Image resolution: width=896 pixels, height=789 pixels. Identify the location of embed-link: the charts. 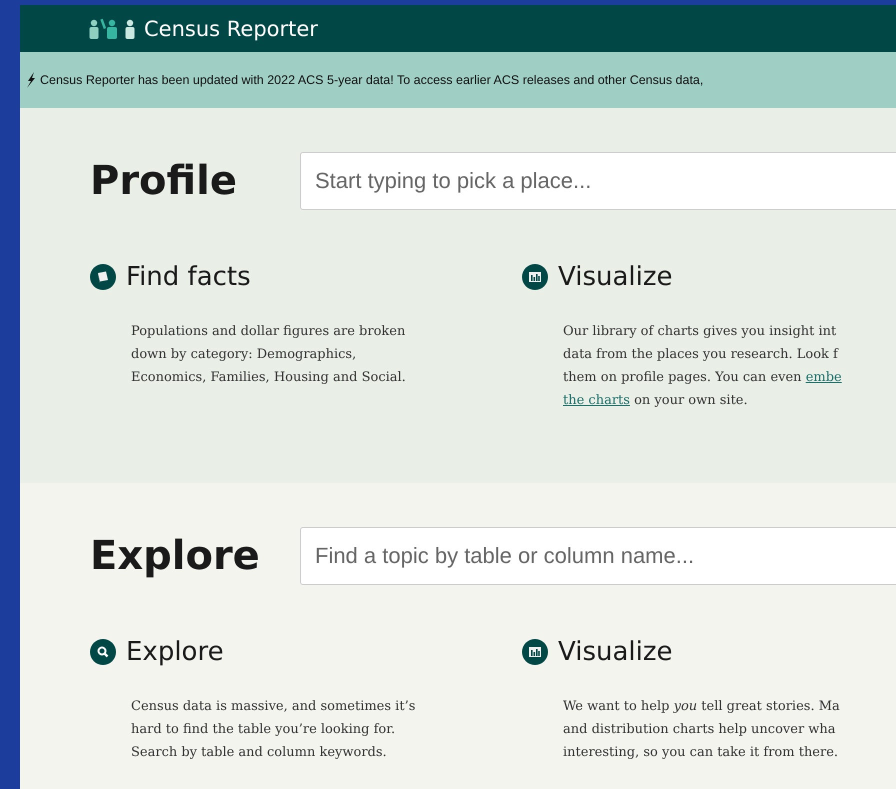
(596, 400).